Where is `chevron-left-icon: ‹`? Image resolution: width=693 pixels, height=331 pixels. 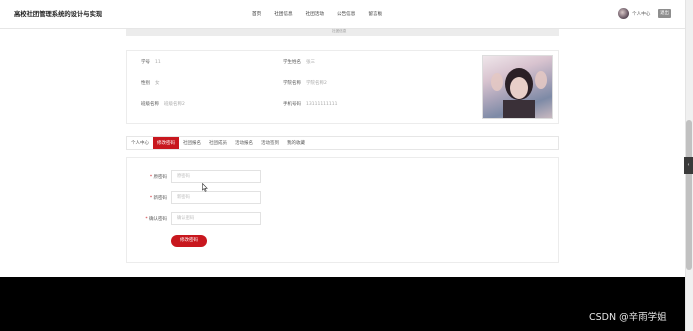 chevron-left-icon: ‹ is located at coordinates (688, 165).